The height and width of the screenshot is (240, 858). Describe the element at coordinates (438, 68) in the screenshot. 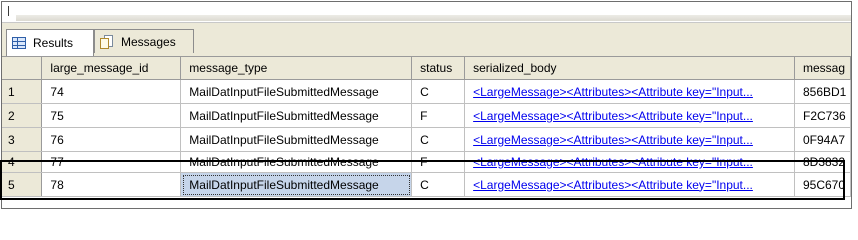

I see `column-header-status: status` at that location.